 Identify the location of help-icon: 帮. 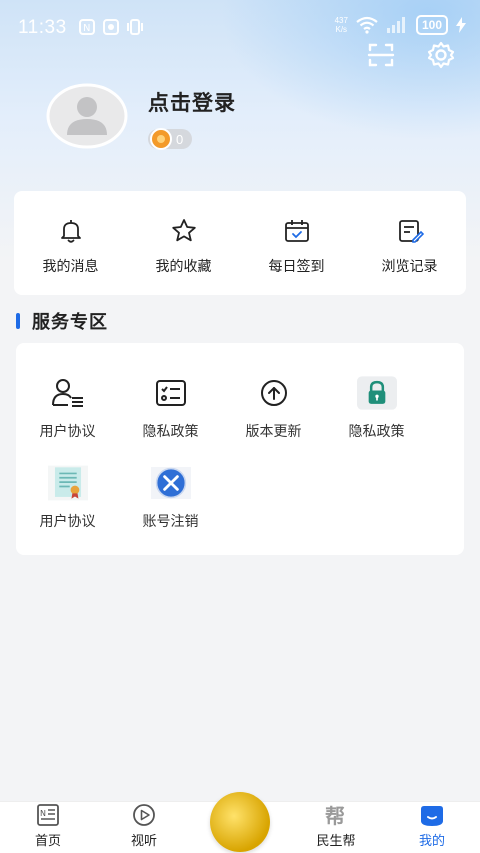
(335, 816).